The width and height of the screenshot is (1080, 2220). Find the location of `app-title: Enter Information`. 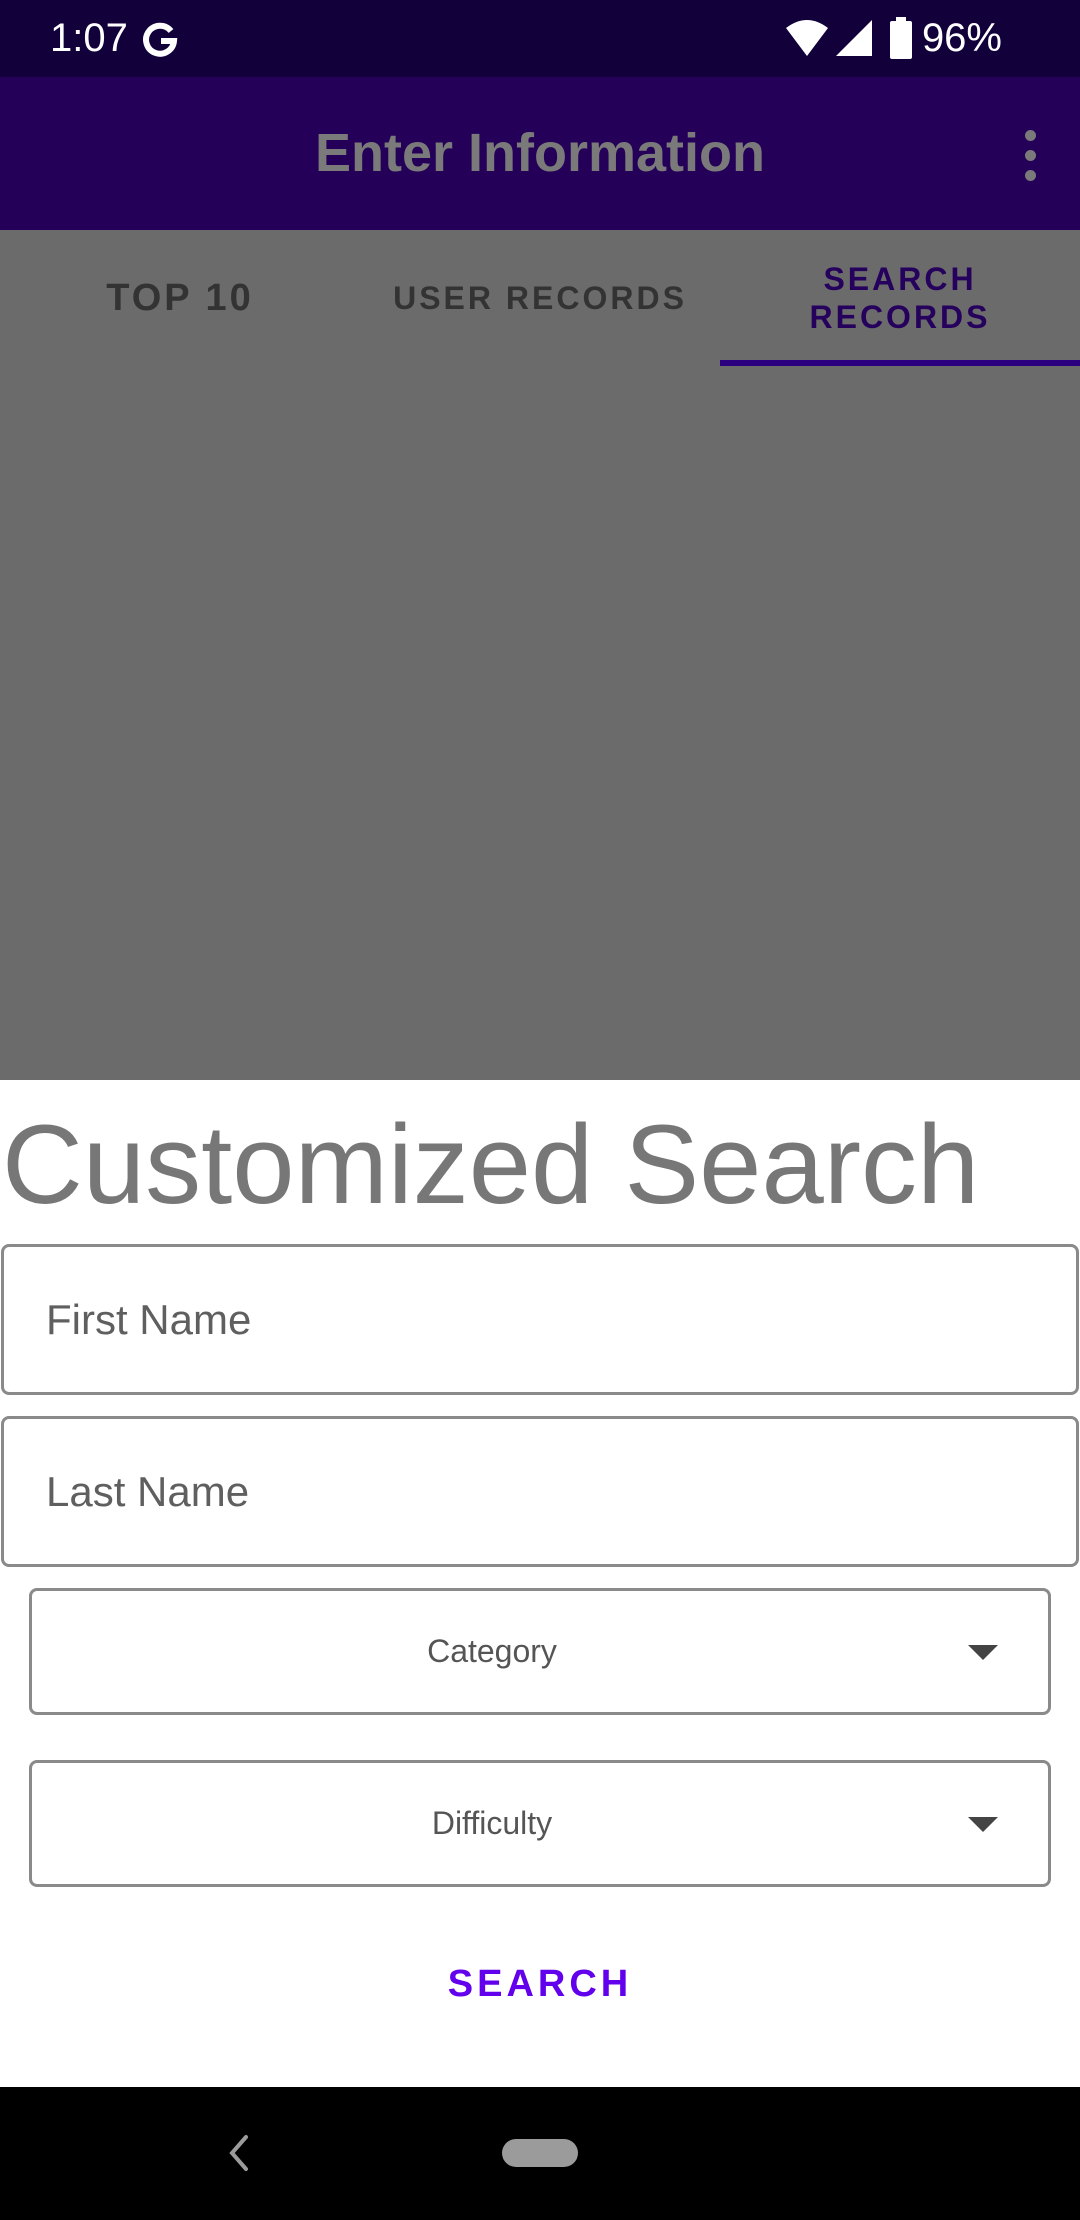

app-title: Enter Information is located at coordinates (539, 153).